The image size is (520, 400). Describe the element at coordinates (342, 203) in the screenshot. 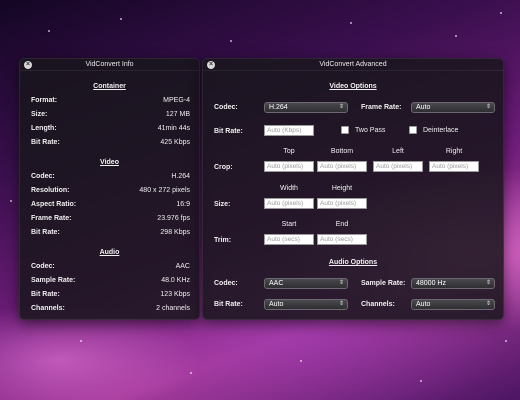

I see `size-height-field` at that location.